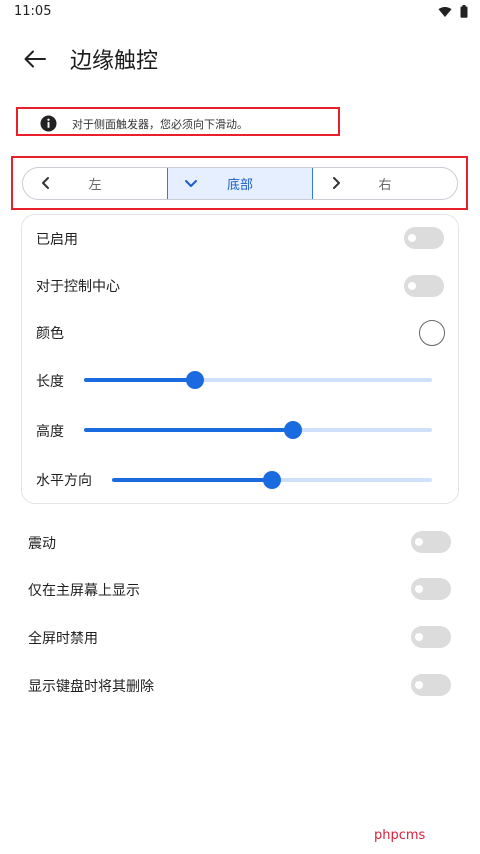  Describe the element at coordinates (240, 59) in the screenshot. I see `app-bar: 边缘触控` at that location.